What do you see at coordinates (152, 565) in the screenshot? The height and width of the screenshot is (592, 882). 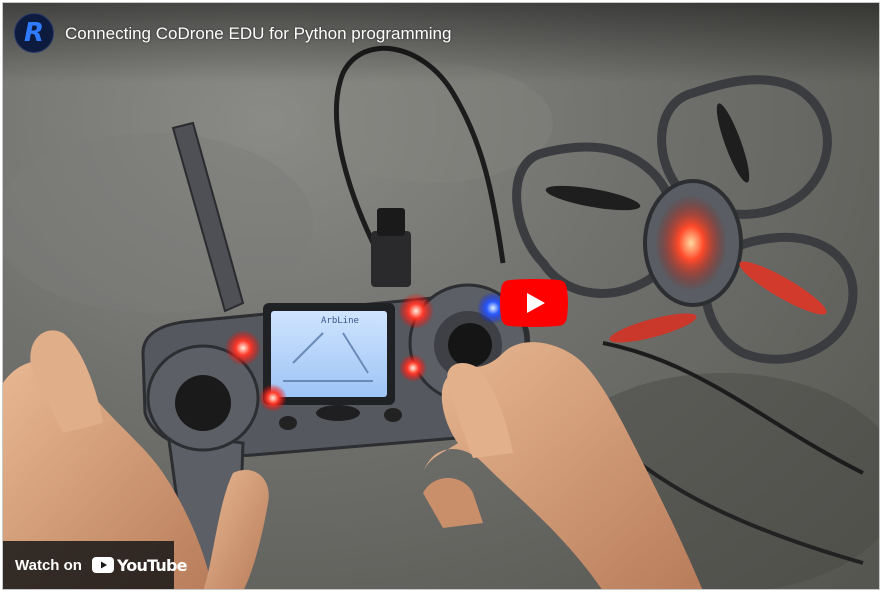 I see `youtube-wordmark: YouTube` at bounding box center [152, 565].